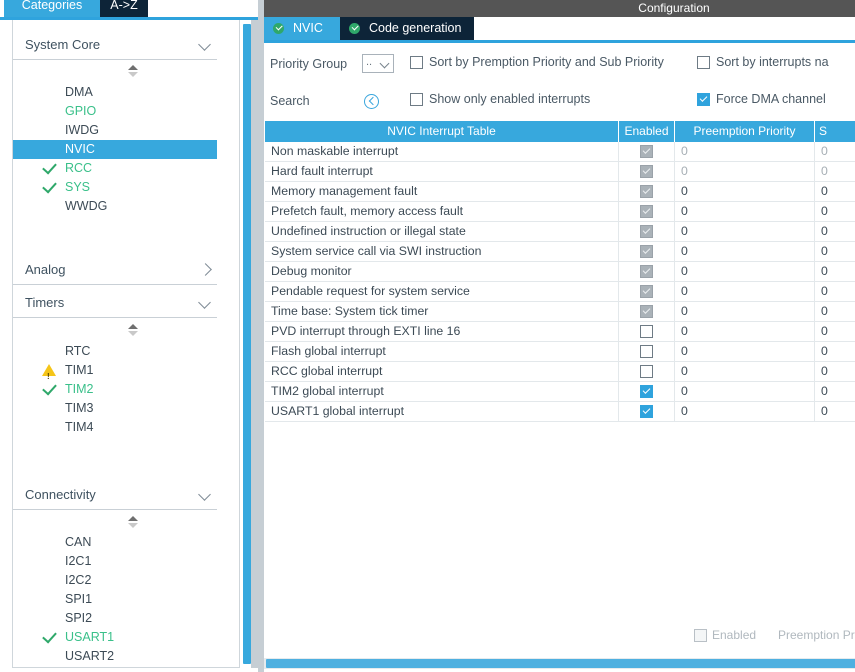  Describe the element at coordinates (560, 332) in the screenshot. I see `table-row: PVD interrupt through EXTI line 16 0 0` at that location.